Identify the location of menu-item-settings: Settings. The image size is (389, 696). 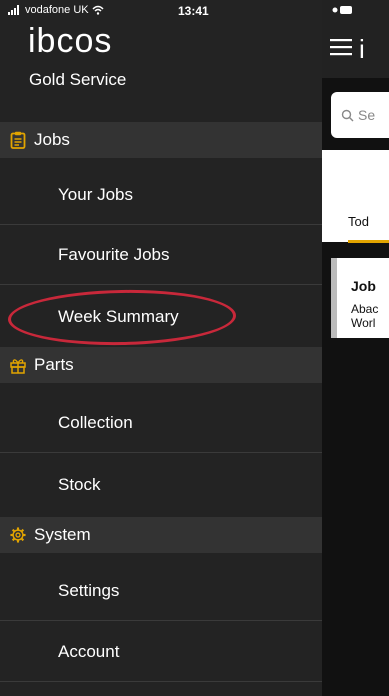
(161, 591).